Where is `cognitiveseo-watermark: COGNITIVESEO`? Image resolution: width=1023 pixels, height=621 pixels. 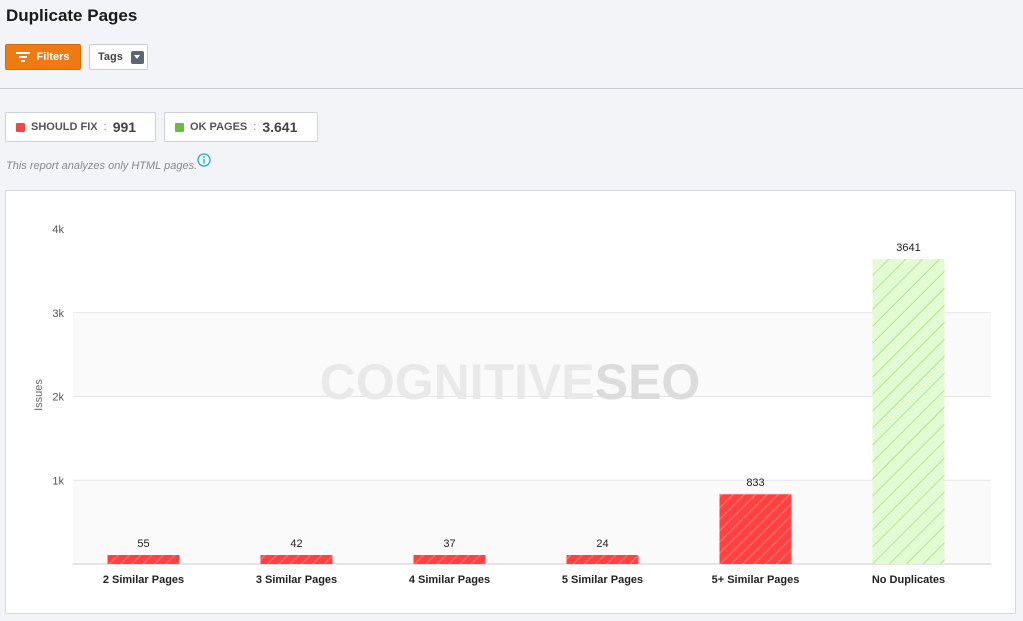 cognitiveseo-watermark: COGNITIVESEO is located at coordinates (510, 382).